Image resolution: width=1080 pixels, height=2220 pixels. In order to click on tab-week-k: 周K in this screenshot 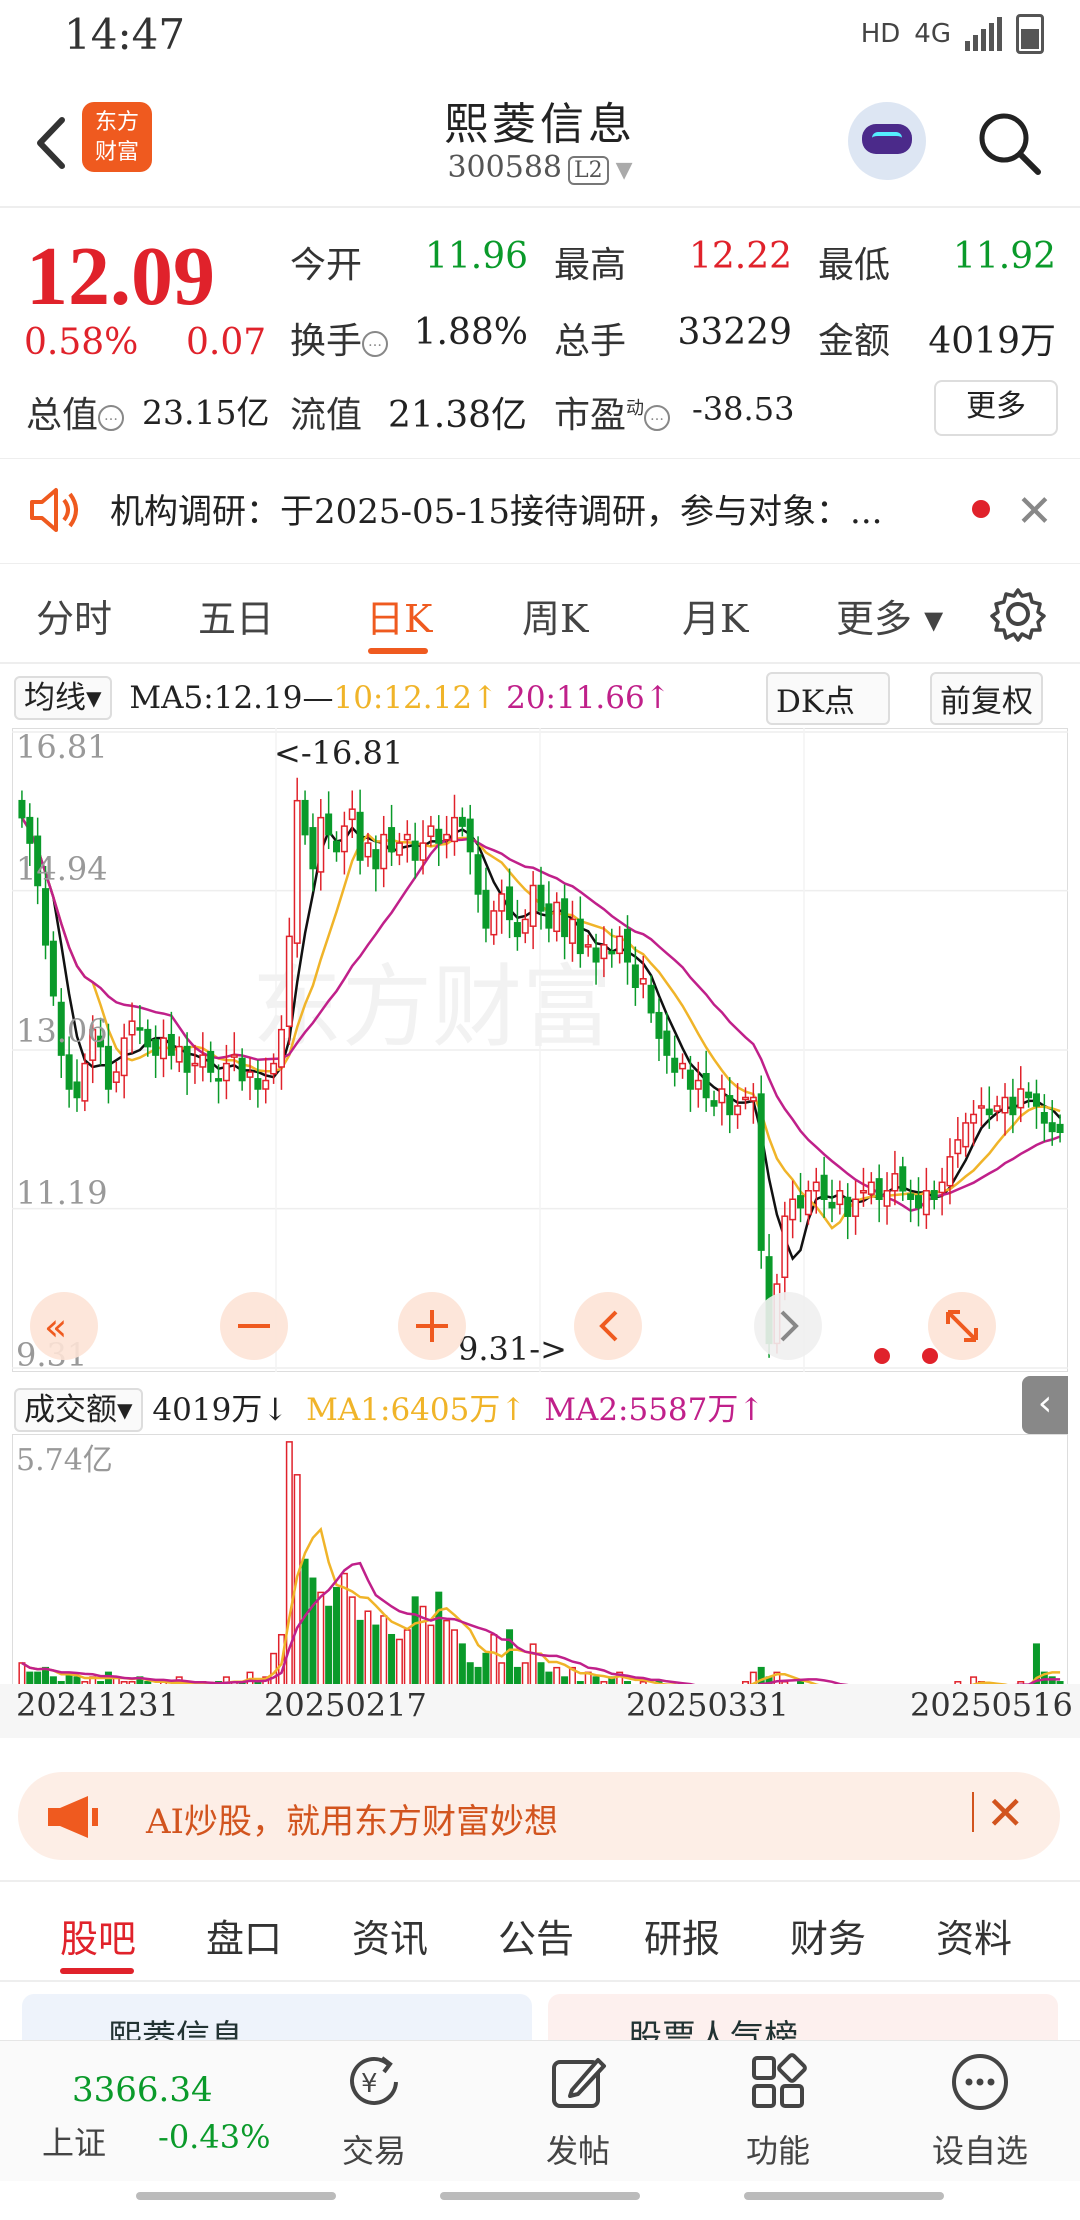, I will do `click(555, 615)`.